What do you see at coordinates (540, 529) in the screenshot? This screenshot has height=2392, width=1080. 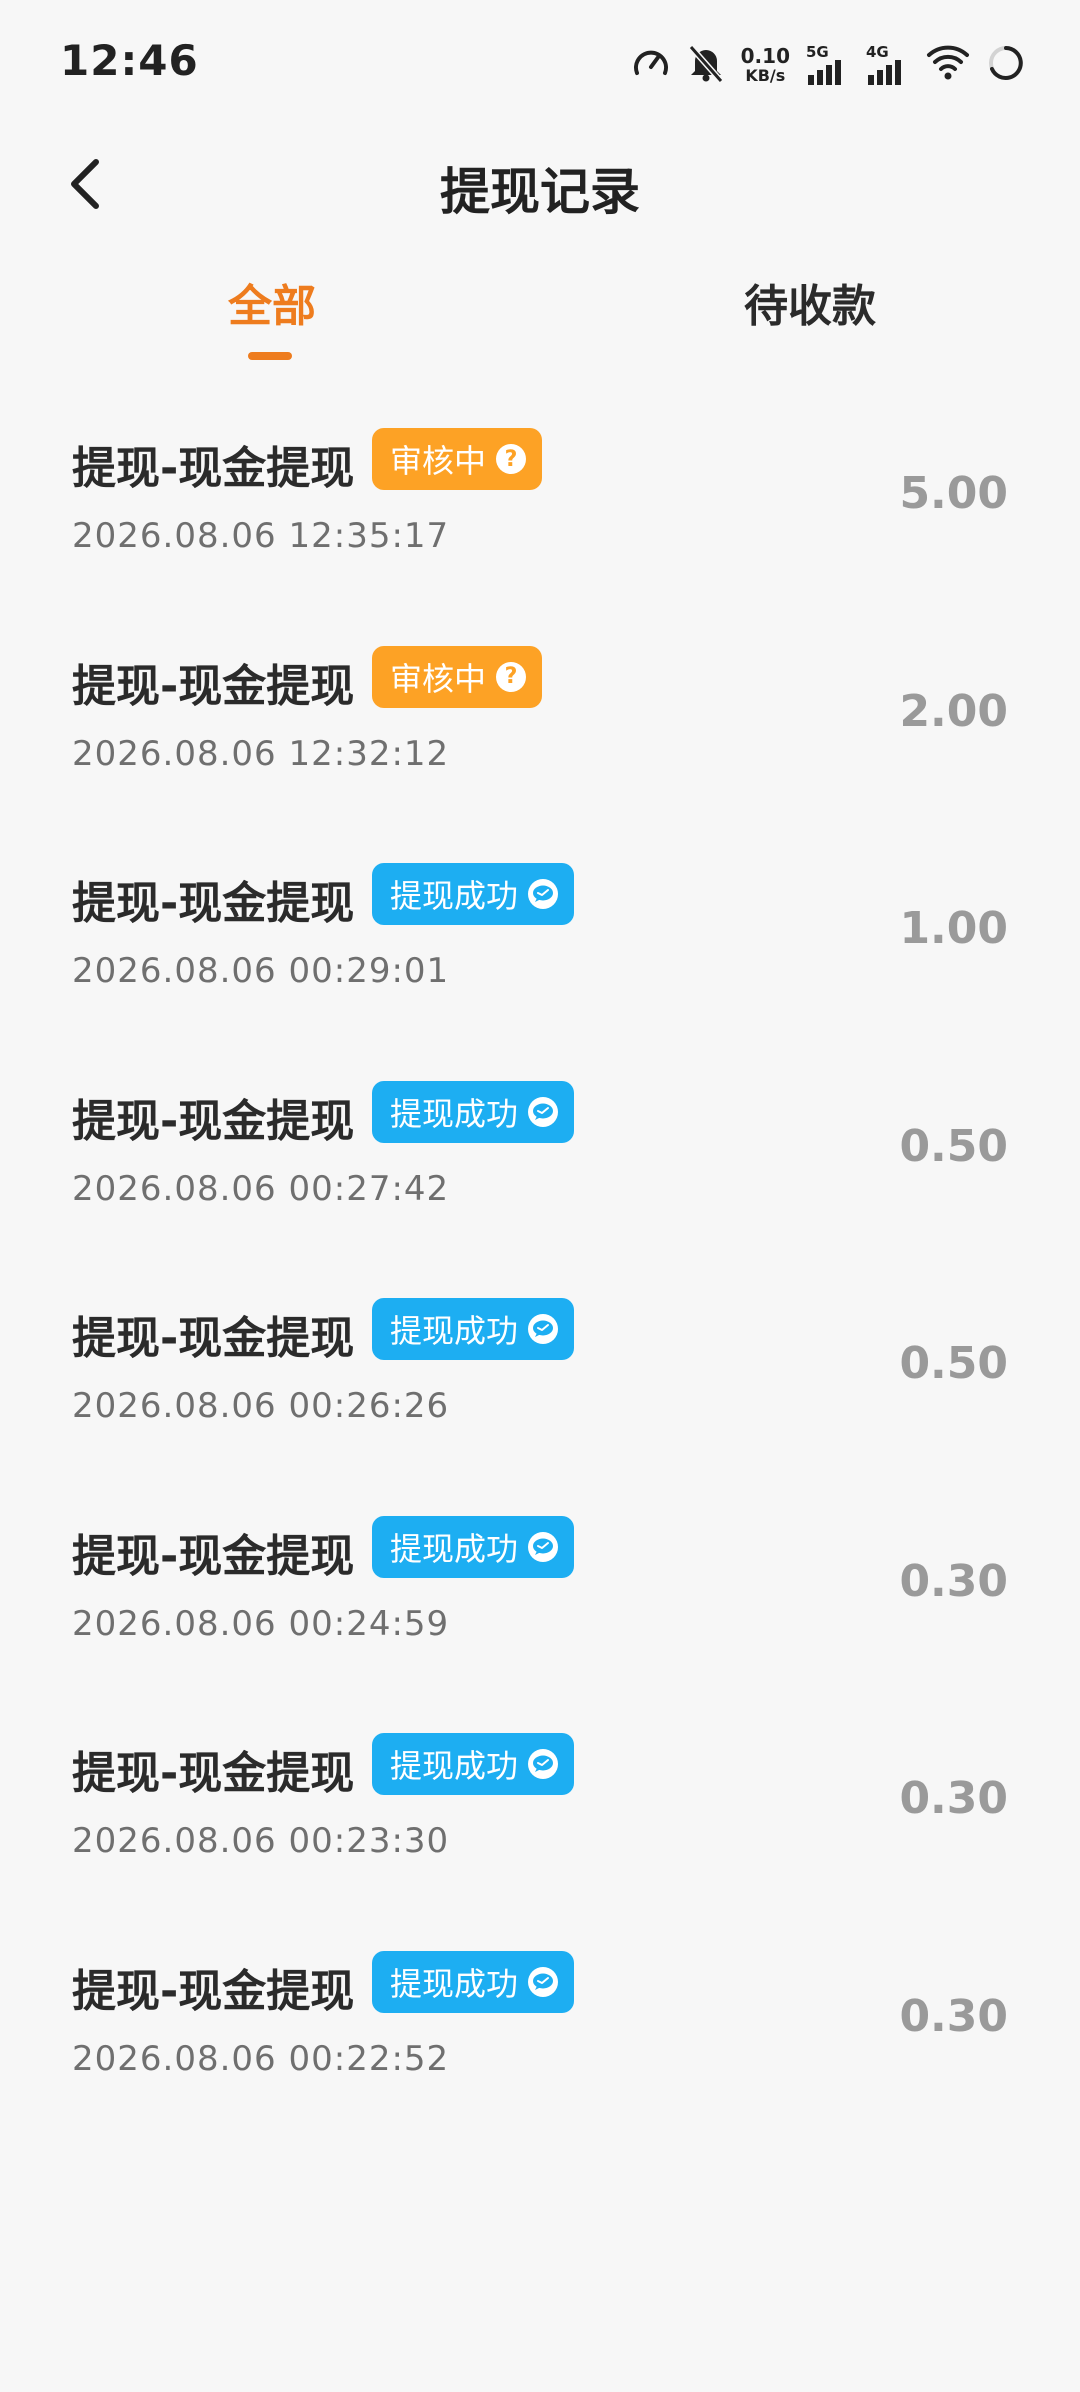 I see `list-item: 提现-现金提现 审核中? 2026.08.06 12:35:17 5.00` at bounding box center [540, 529].